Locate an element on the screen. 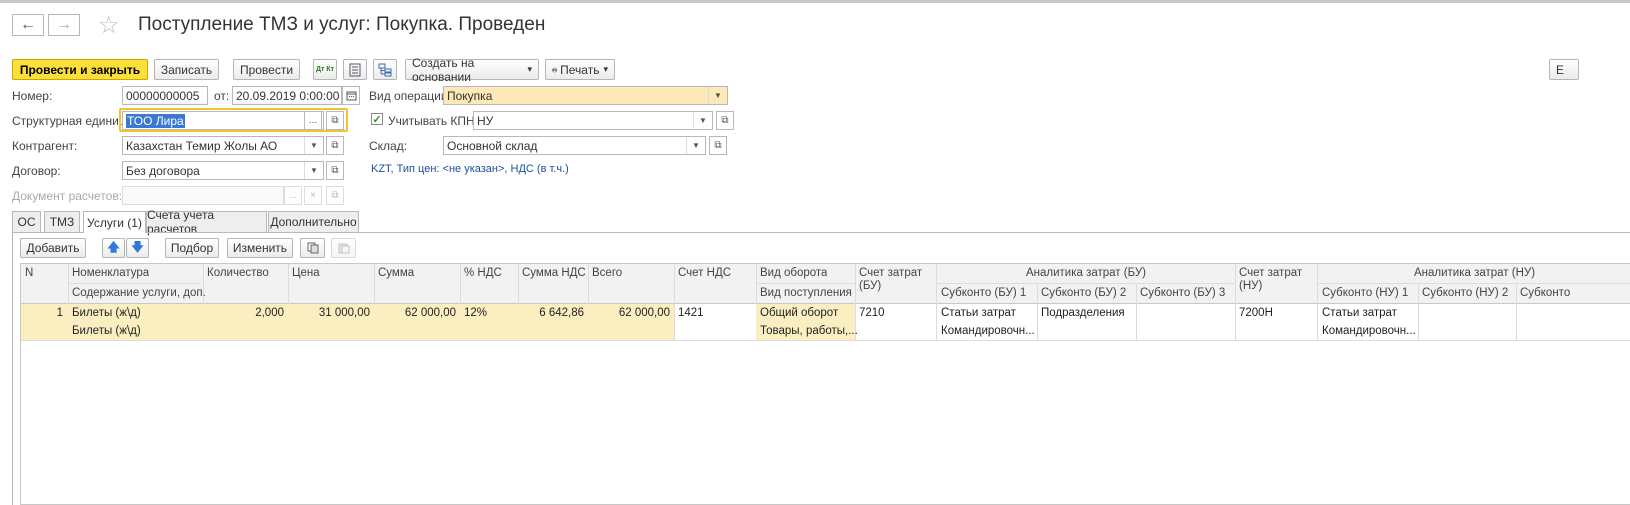  print-button: Печать ▾ is located at coordinates (580, 69).